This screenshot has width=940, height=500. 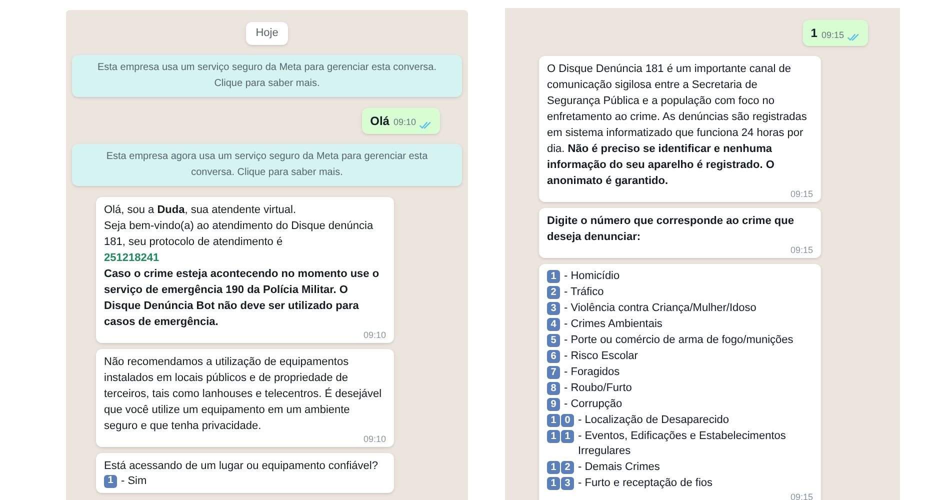 I want to click on option-label: - Porte ou comércio de arma de fogo/munições, so click(x=679, y=340).